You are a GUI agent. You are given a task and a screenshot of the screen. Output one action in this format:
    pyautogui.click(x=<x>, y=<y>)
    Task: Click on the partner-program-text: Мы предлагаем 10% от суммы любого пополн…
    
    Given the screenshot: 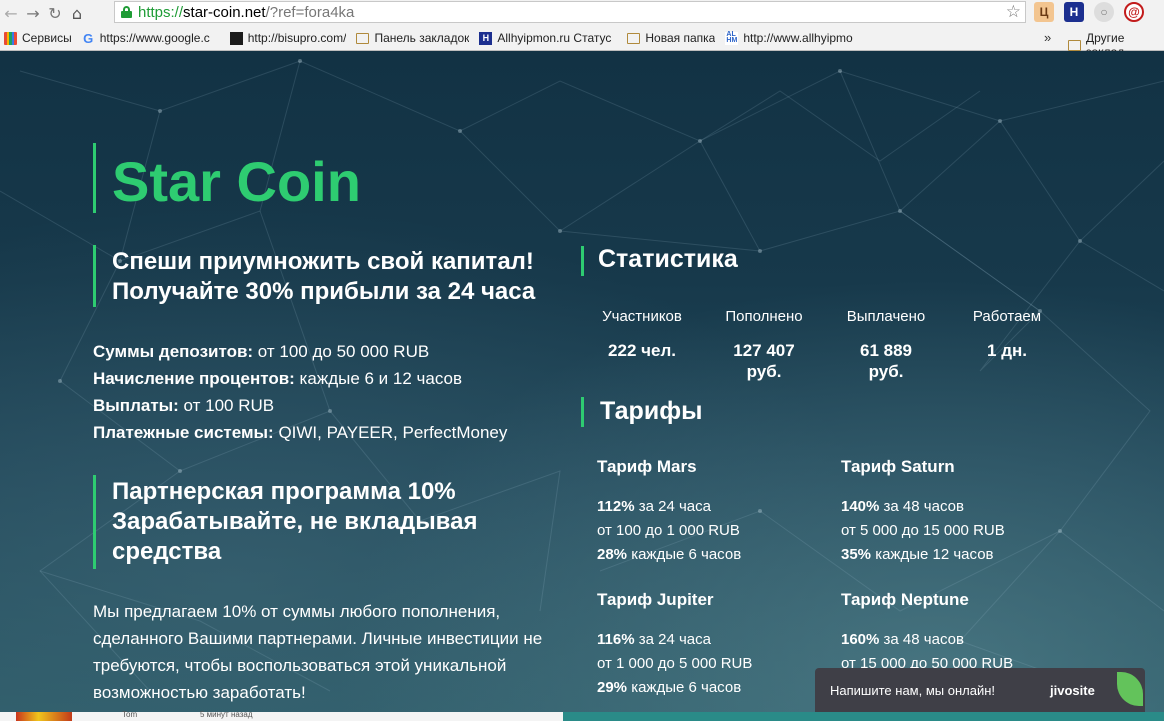 What is the action you would take?
    pyautogui.click(x=318, y=652)
    